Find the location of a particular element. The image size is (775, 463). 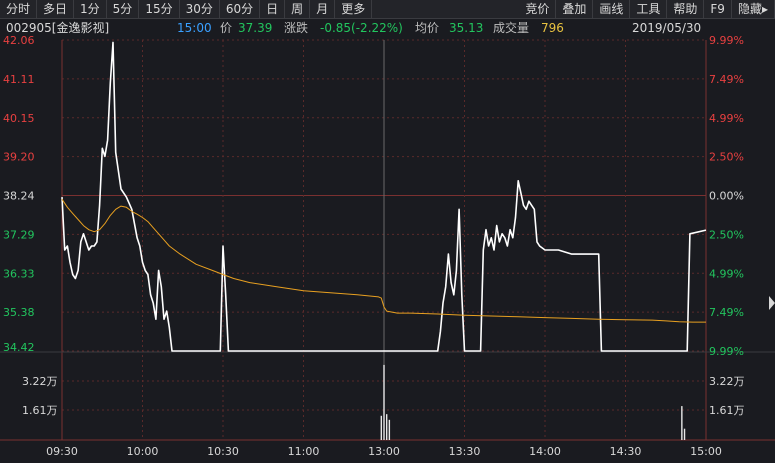

price-tick-label: 42.06 is located at coordinates (19, 40).